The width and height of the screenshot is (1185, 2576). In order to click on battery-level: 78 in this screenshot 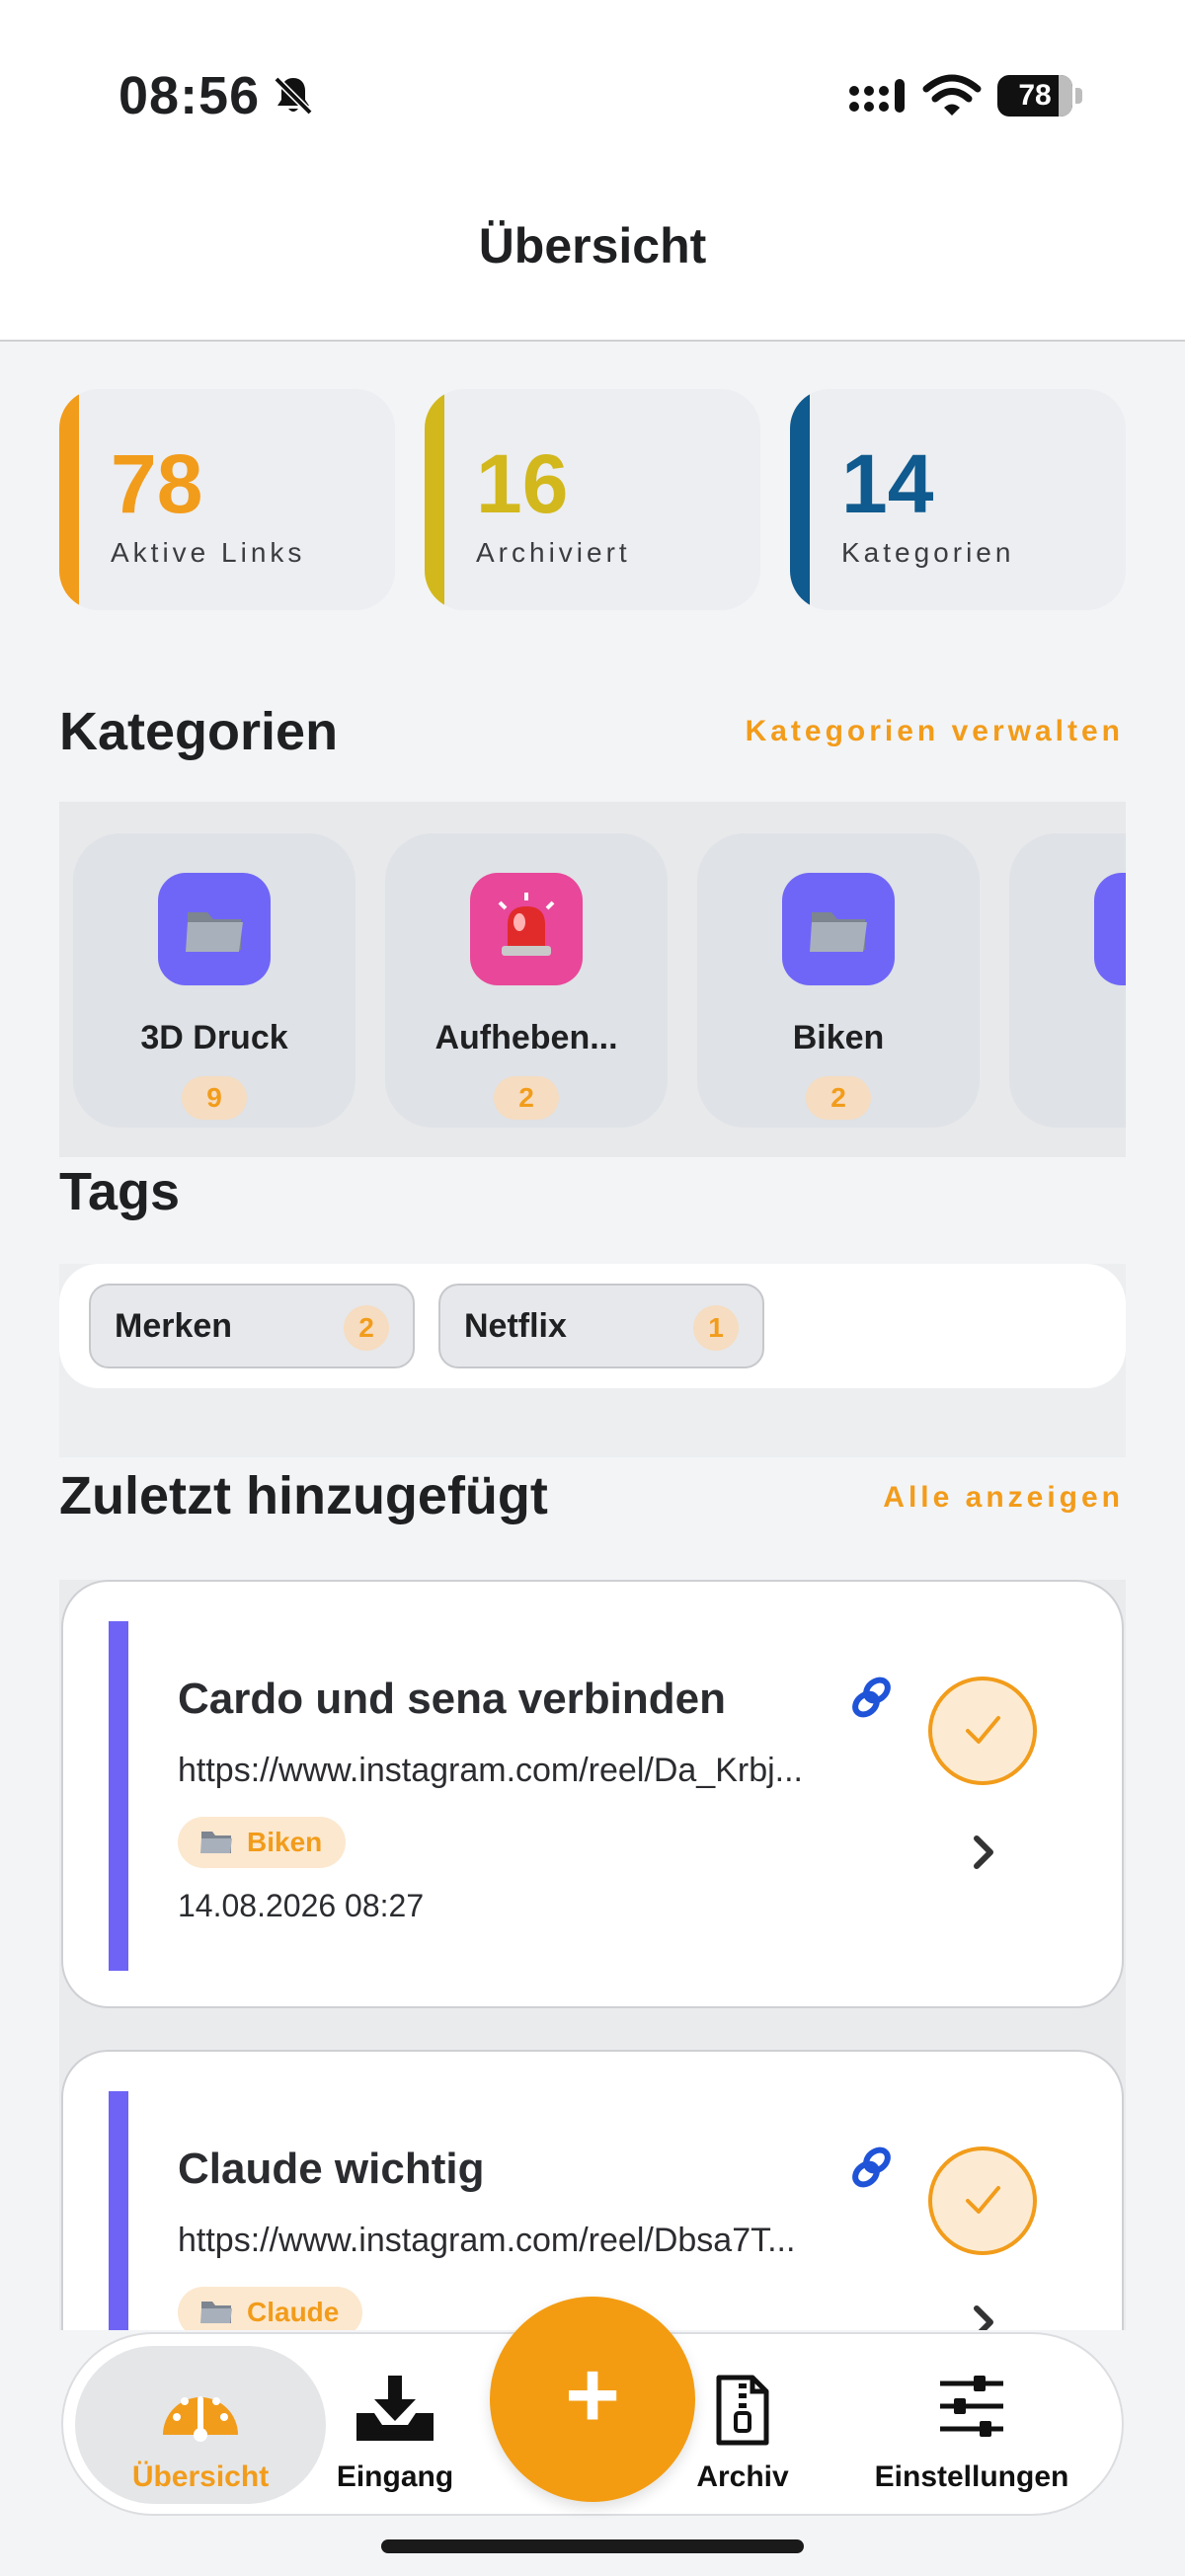, I will do `click(1034, 96)`.